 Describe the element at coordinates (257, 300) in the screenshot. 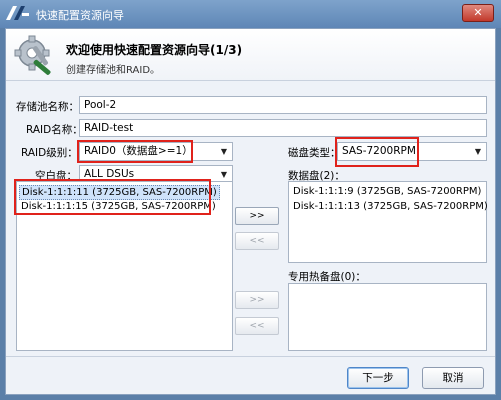

I see `add-spare-disk-button: >>` at that location.